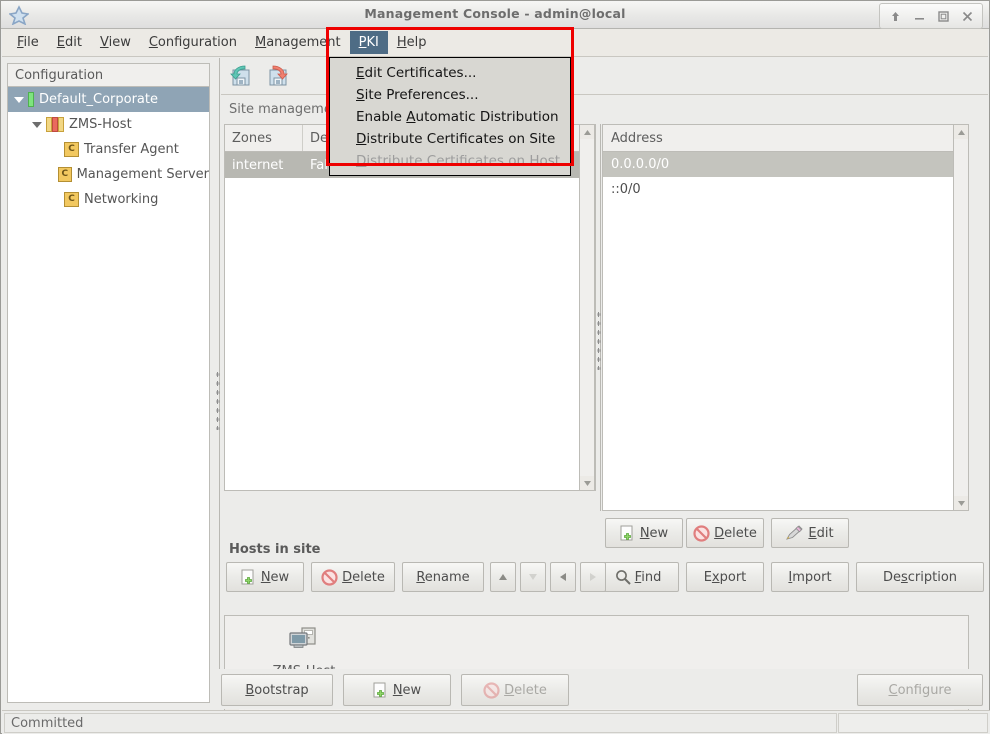 The height and width of the screenshot is (734, 990). I want to click on arrow-left-icon, so click(563, 577).